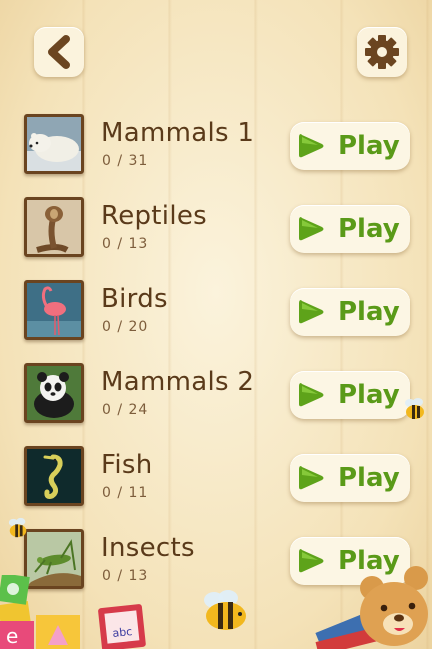 The image size is (432, 649). What do you see at coordinates (371, 607) in the screenshot?
I see `teddy-bear-icon` at bounding box center [371, 607].